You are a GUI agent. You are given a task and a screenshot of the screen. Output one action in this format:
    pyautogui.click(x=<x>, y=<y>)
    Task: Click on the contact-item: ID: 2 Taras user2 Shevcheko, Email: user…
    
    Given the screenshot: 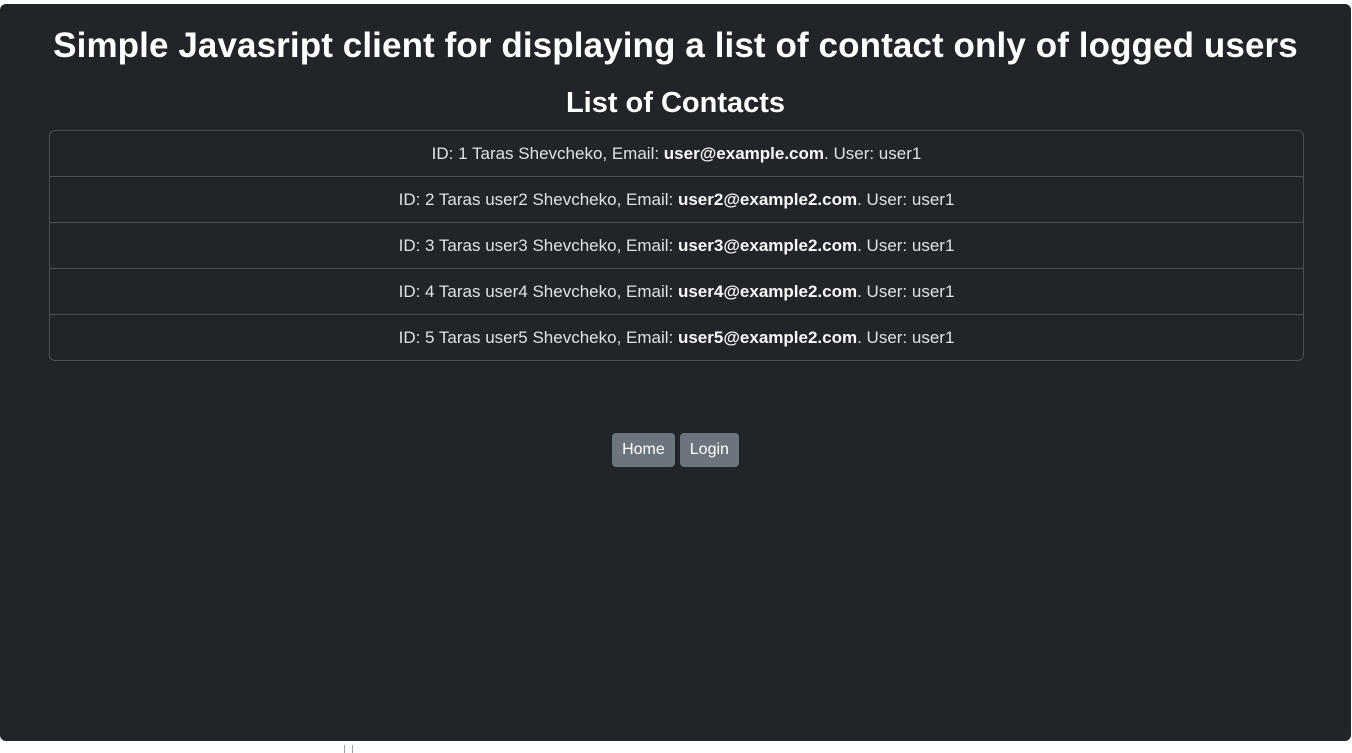 What is the action you would take?
    pyautogui.click(x=676, y=200)
    